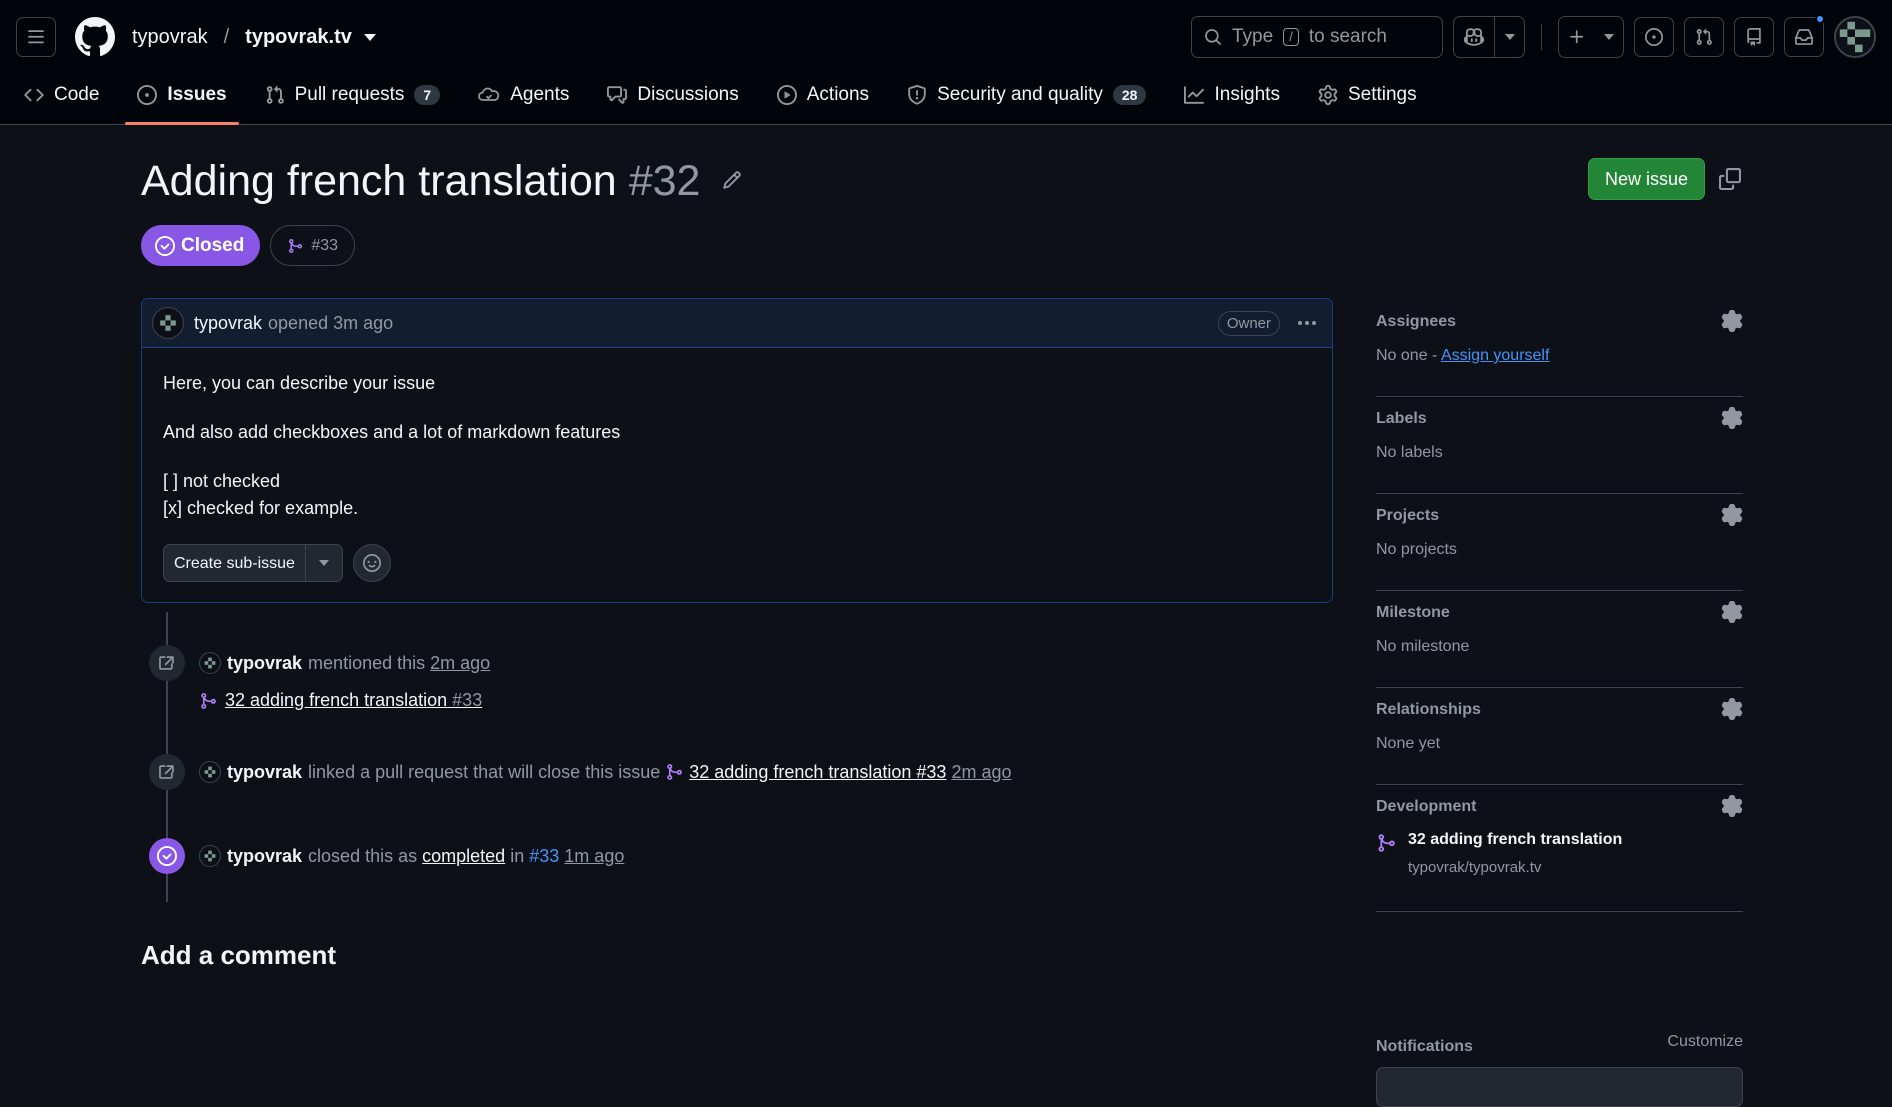  I want to click on play-icon, so click(786, 95).